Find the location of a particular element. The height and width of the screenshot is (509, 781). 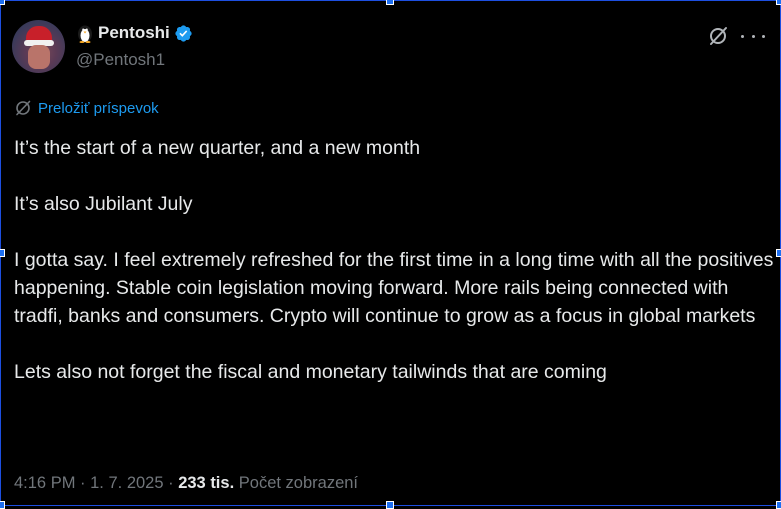

author-name: Pentoshi is located at coordinates (134, 33).